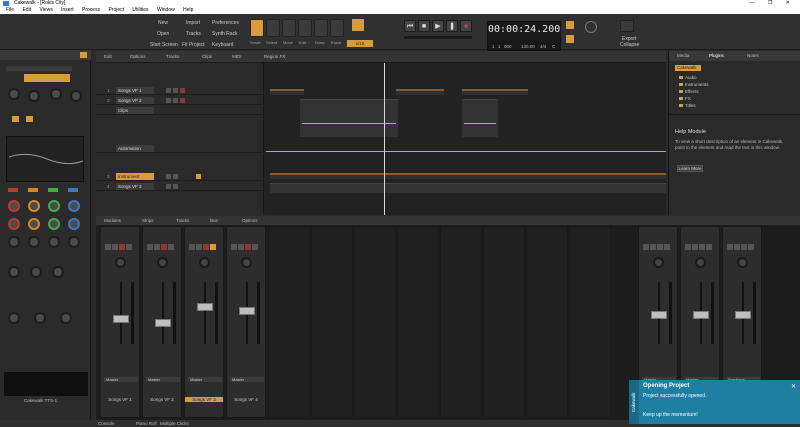 The image size is (800, 427). Describe the element at coordinates (174, 423) in the screenshot. I see `status-tab-multiple-clicks: Multiple Clicks` at that location.